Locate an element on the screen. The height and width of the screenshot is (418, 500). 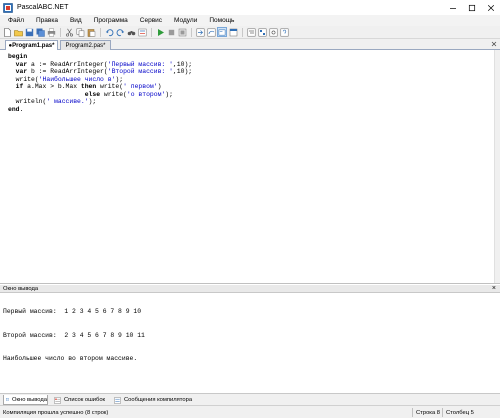
tab-error-list: Список ошибок is located at coordinates (80, 400).